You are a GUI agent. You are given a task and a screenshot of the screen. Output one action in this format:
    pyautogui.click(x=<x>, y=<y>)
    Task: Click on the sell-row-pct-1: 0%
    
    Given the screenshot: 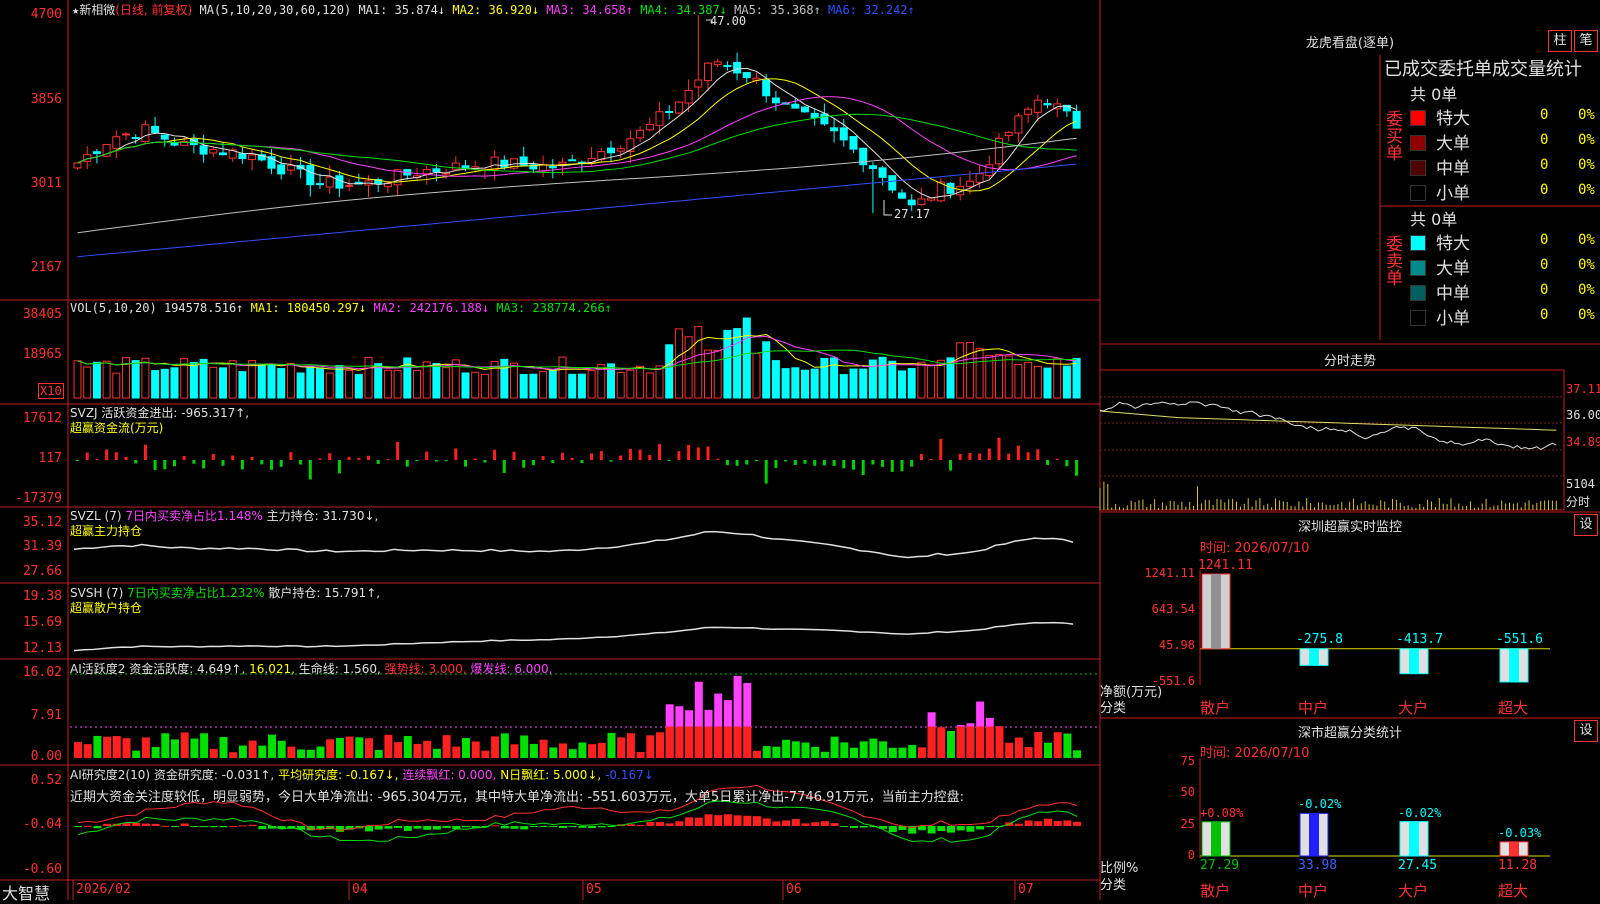 What is the action you would take?
    pyautogui.click(x=1586, y=265)
    